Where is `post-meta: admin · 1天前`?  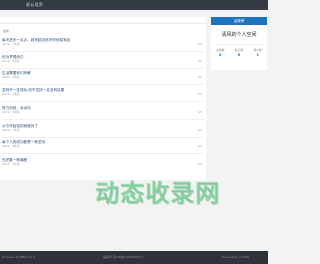
post-meta: admin · 1天前 is located at coordinates (11, 44).